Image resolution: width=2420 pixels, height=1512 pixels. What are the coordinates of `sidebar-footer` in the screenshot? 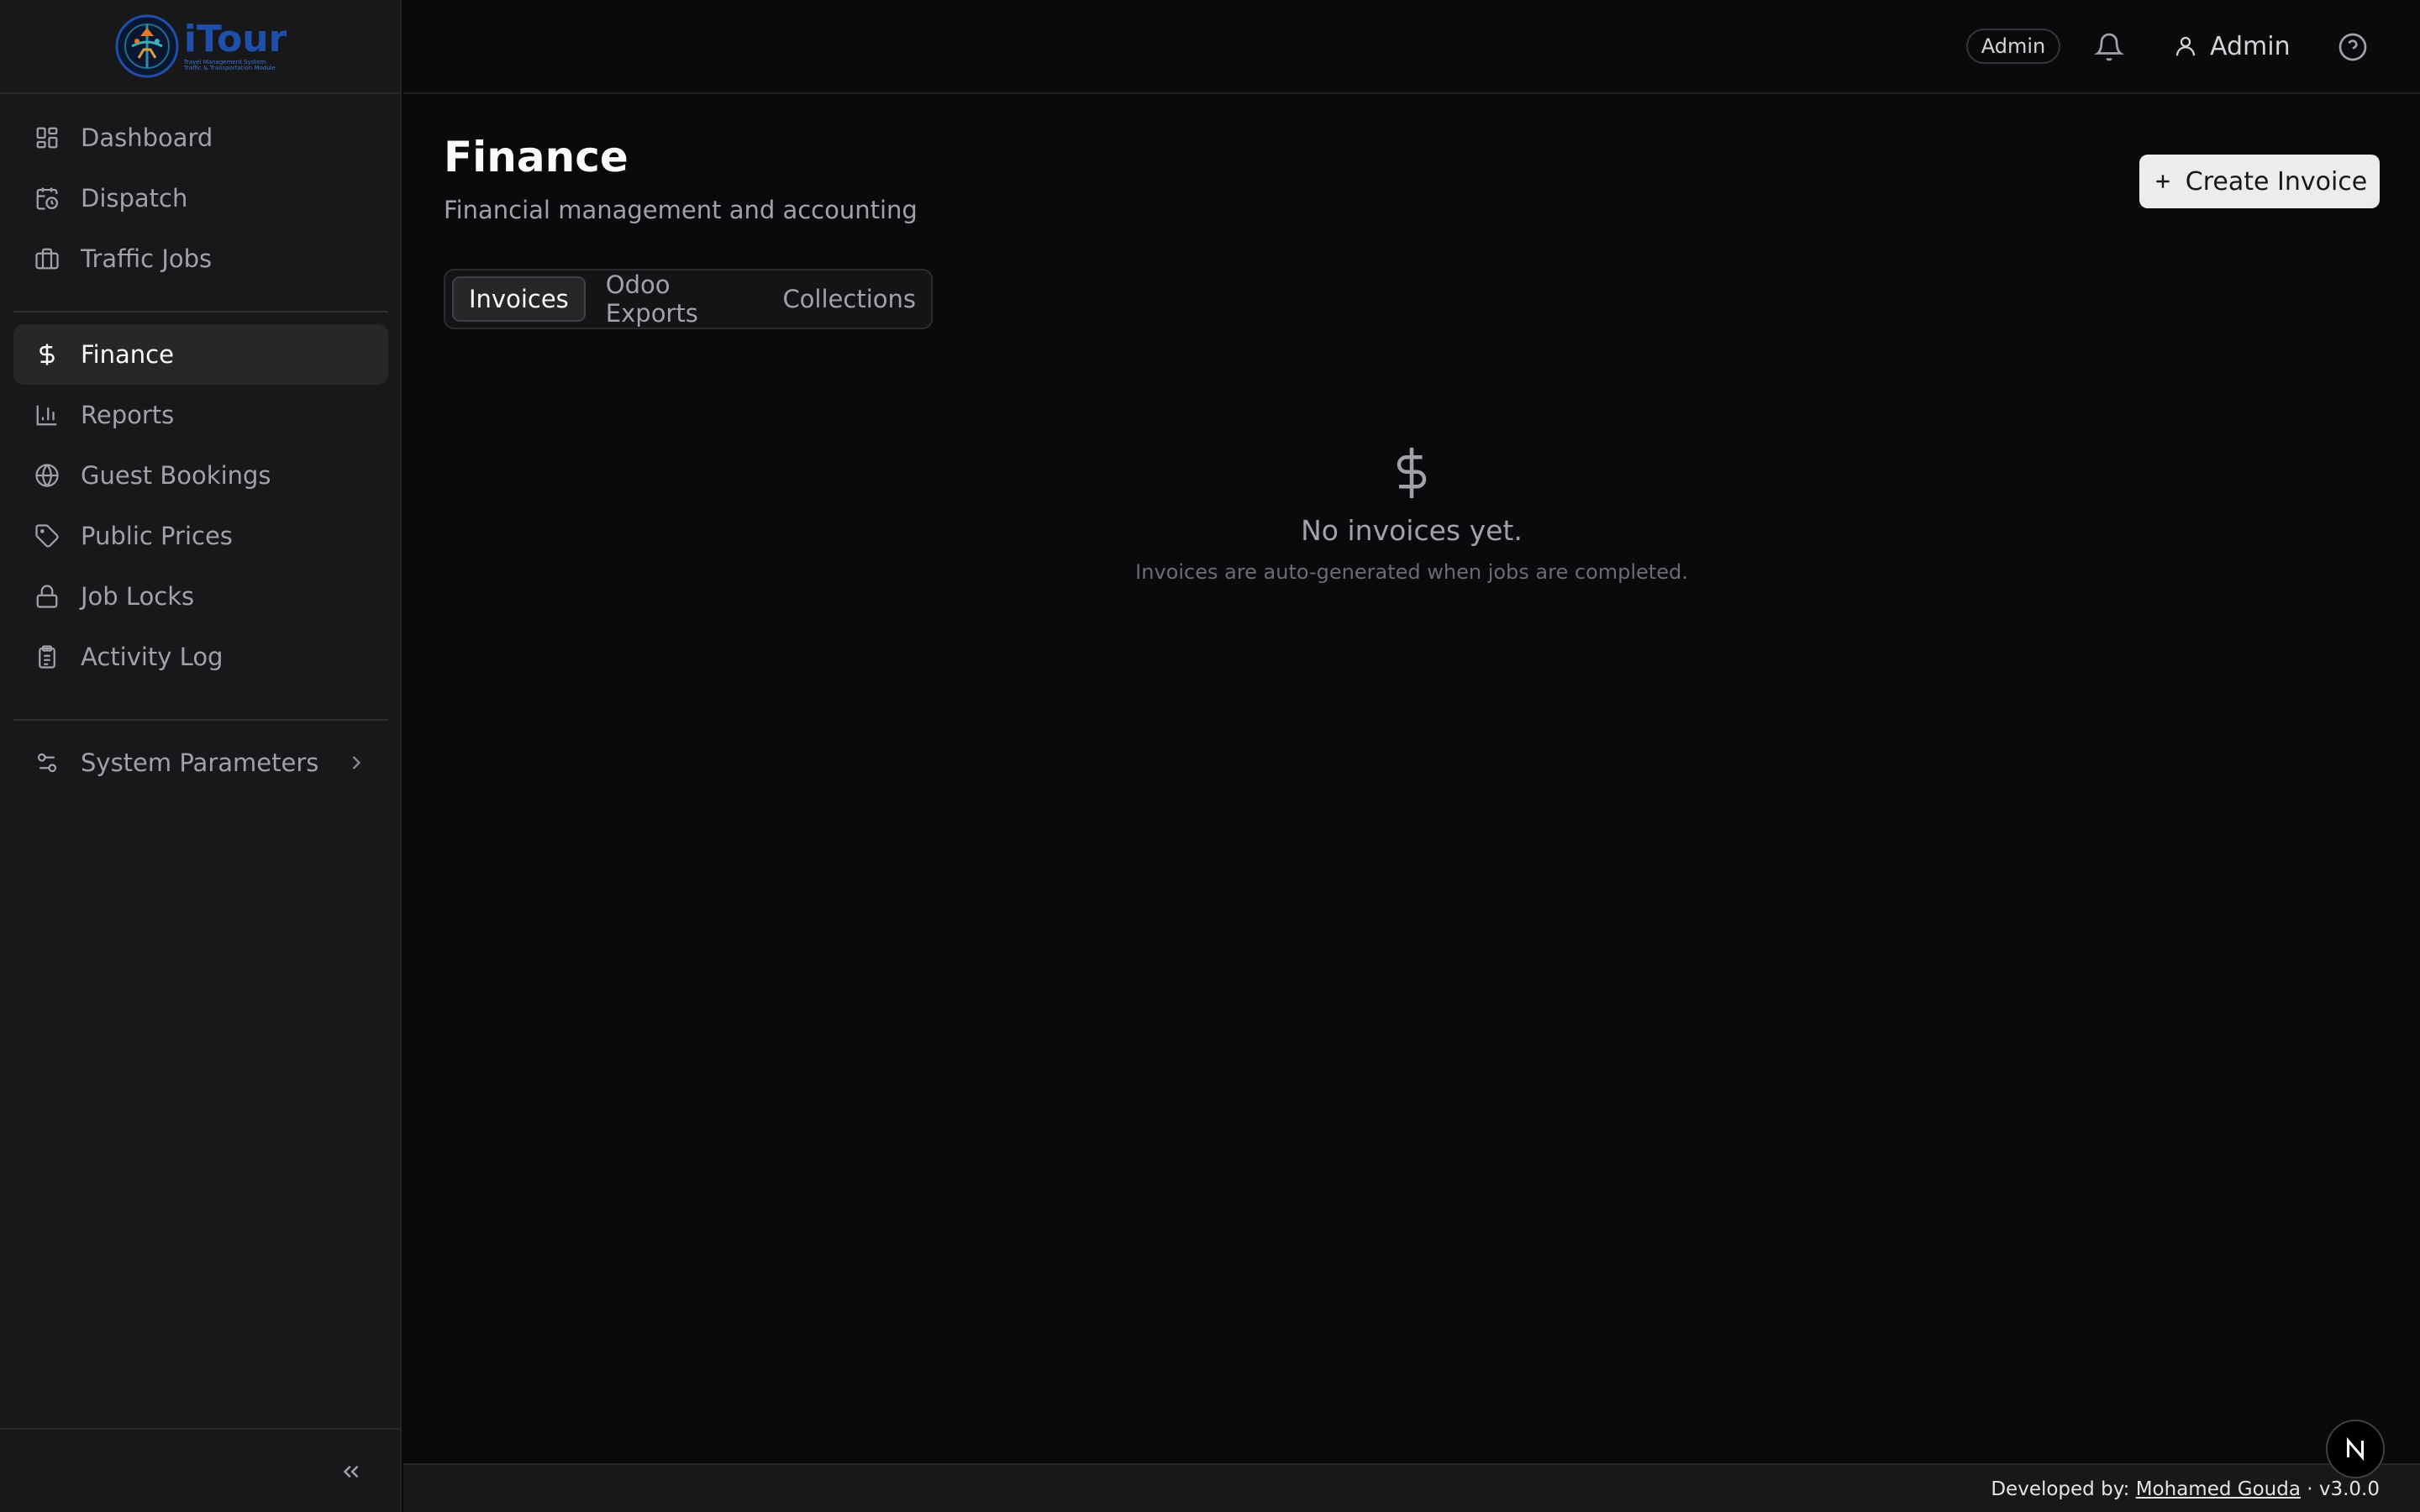 It's located at (200, 1470).